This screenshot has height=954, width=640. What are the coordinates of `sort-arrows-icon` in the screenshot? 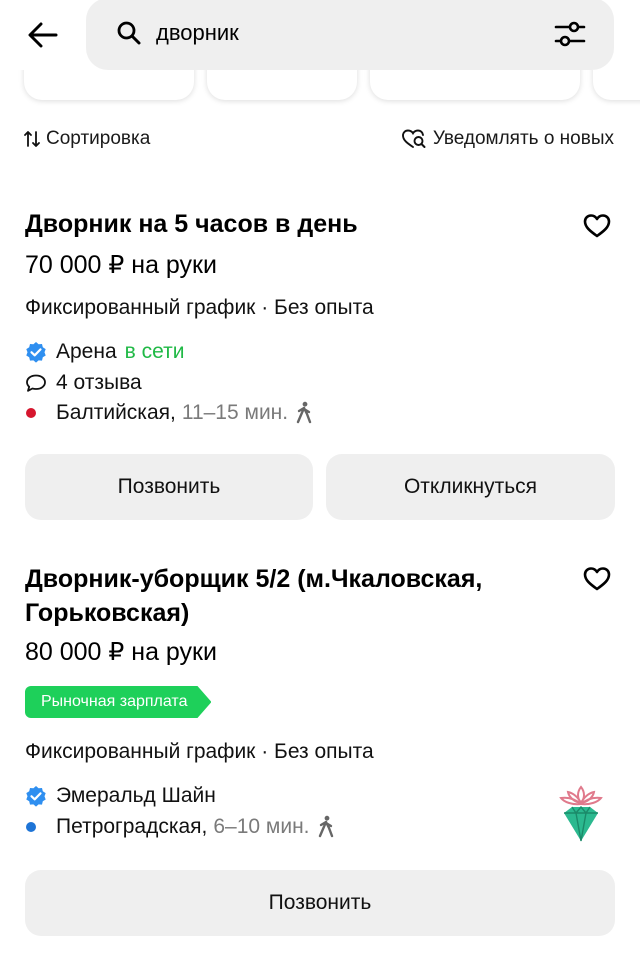 It's located at (32, 139).